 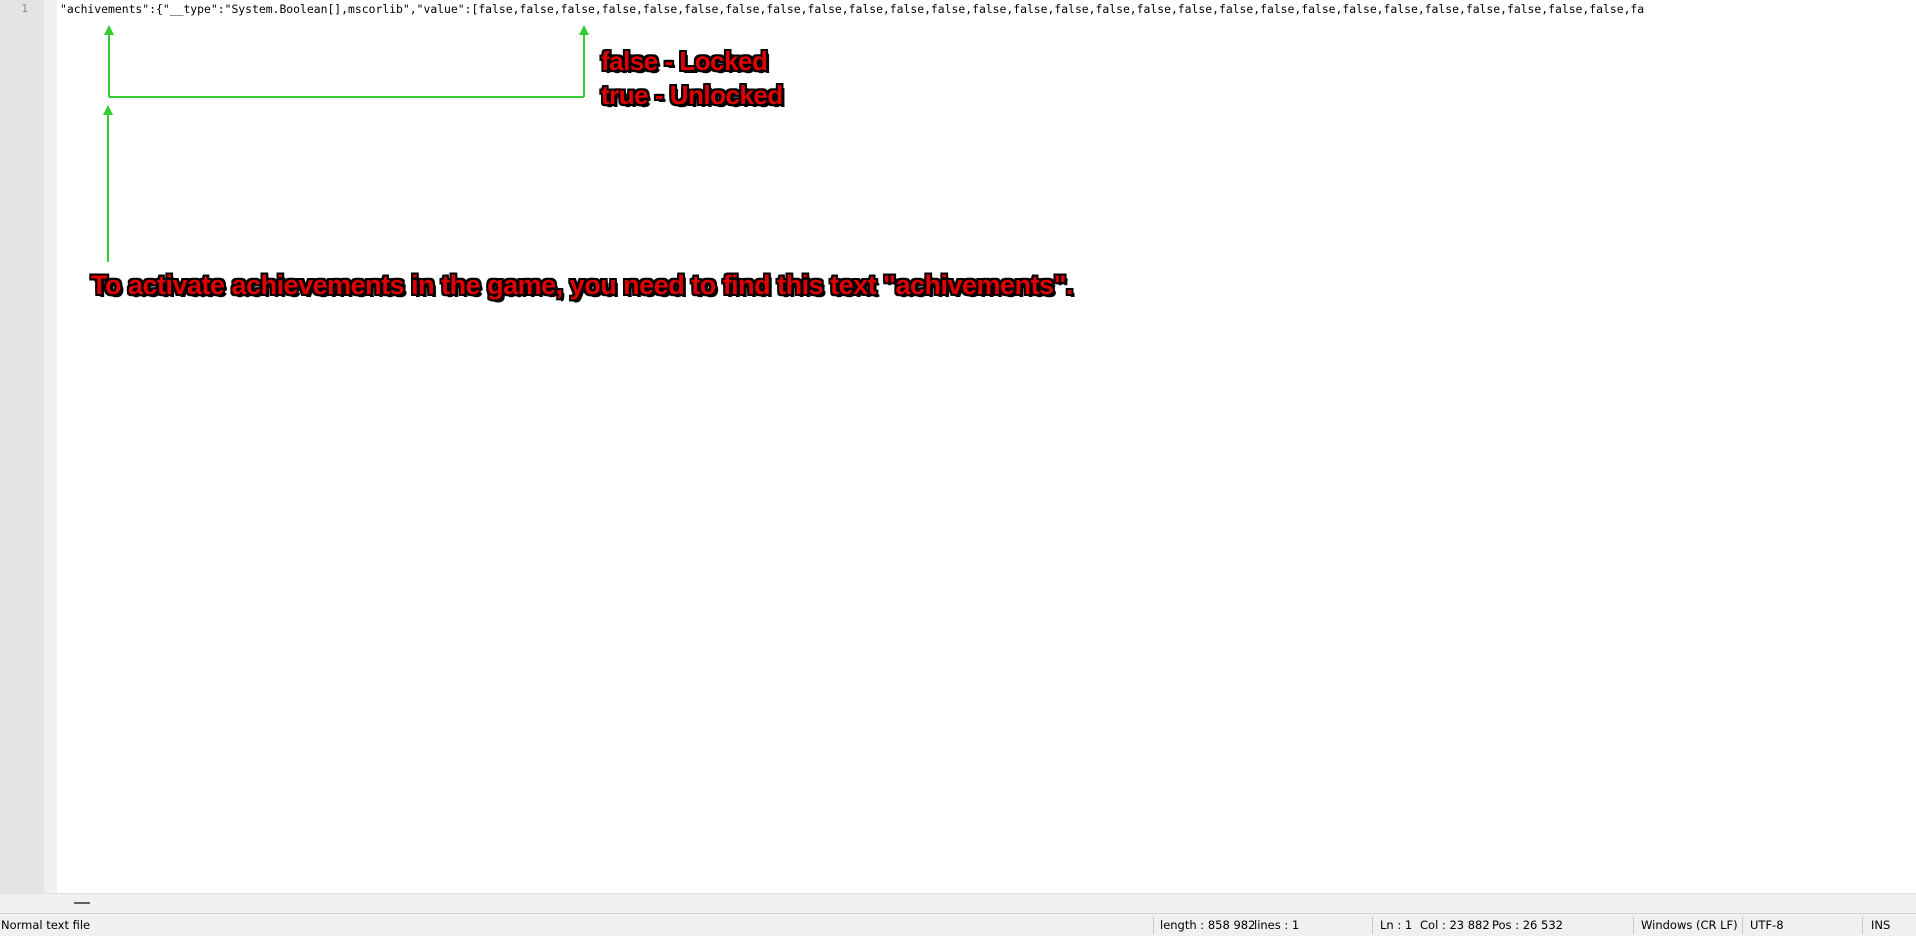 I want to click on status-eol: Windows (CR LF), so click(x=1689, y=925).